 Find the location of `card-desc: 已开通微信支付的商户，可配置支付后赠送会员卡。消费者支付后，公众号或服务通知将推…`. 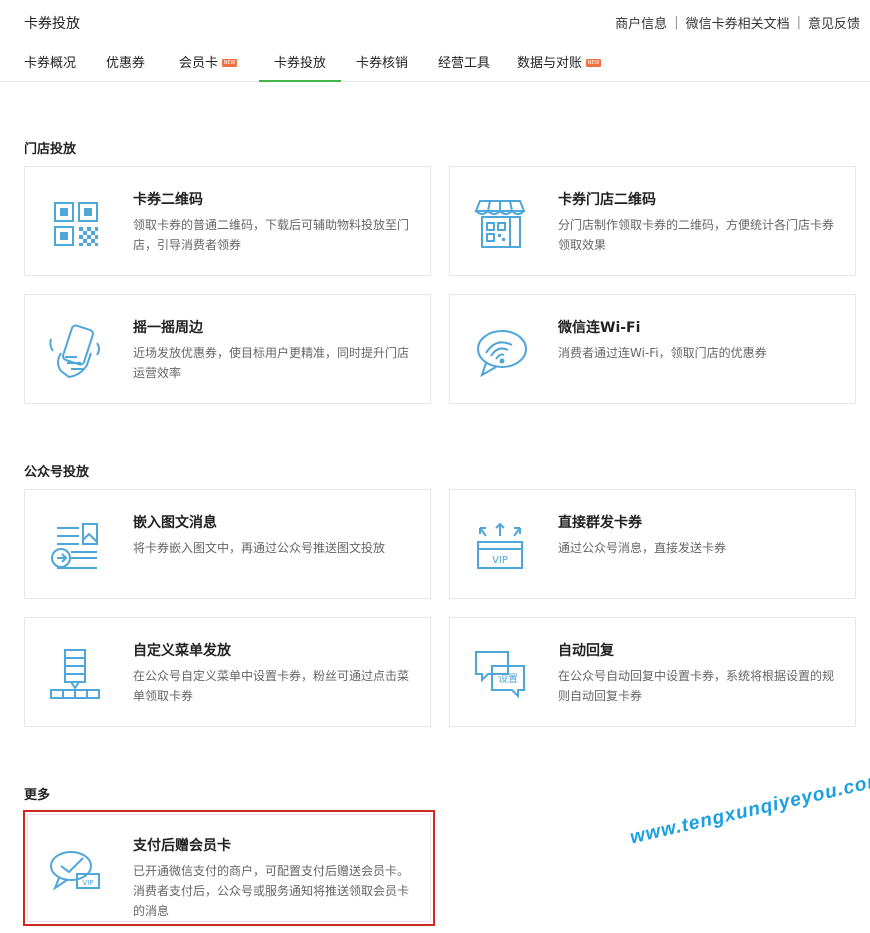

card-desc: 已开通微信支付的商户，可配置支付后赠送会员卡。消费者支付后，公众号或服务通知将推… is located at coordinates (271, 891).